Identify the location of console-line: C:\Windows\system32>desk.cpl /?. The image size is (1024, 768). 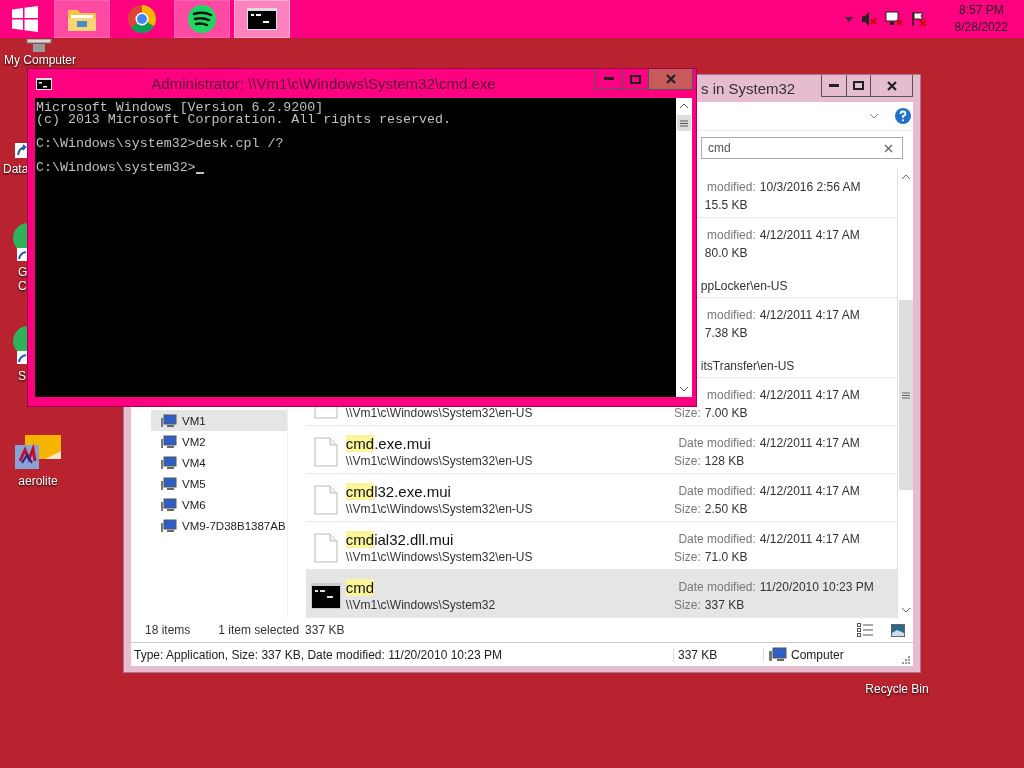
(160, 144).